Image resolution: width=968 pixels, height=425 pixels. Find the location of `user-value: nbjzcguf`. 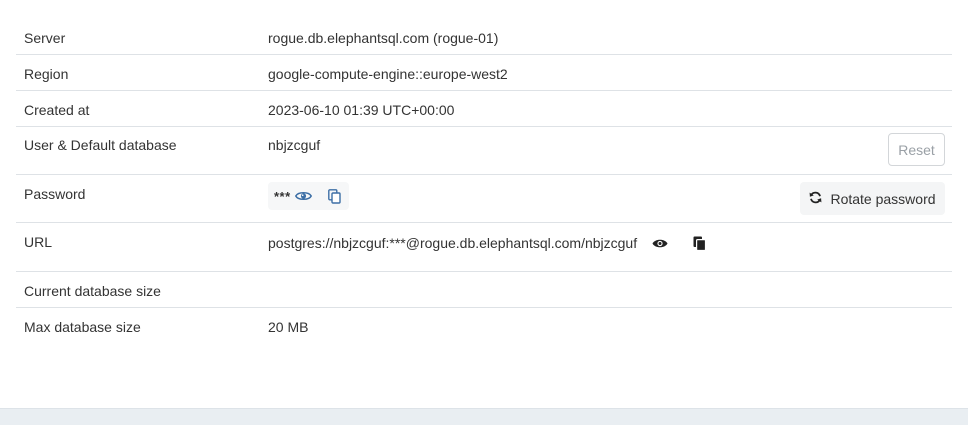

user-value: nbjzcguf is located at coordinates (294, 145).